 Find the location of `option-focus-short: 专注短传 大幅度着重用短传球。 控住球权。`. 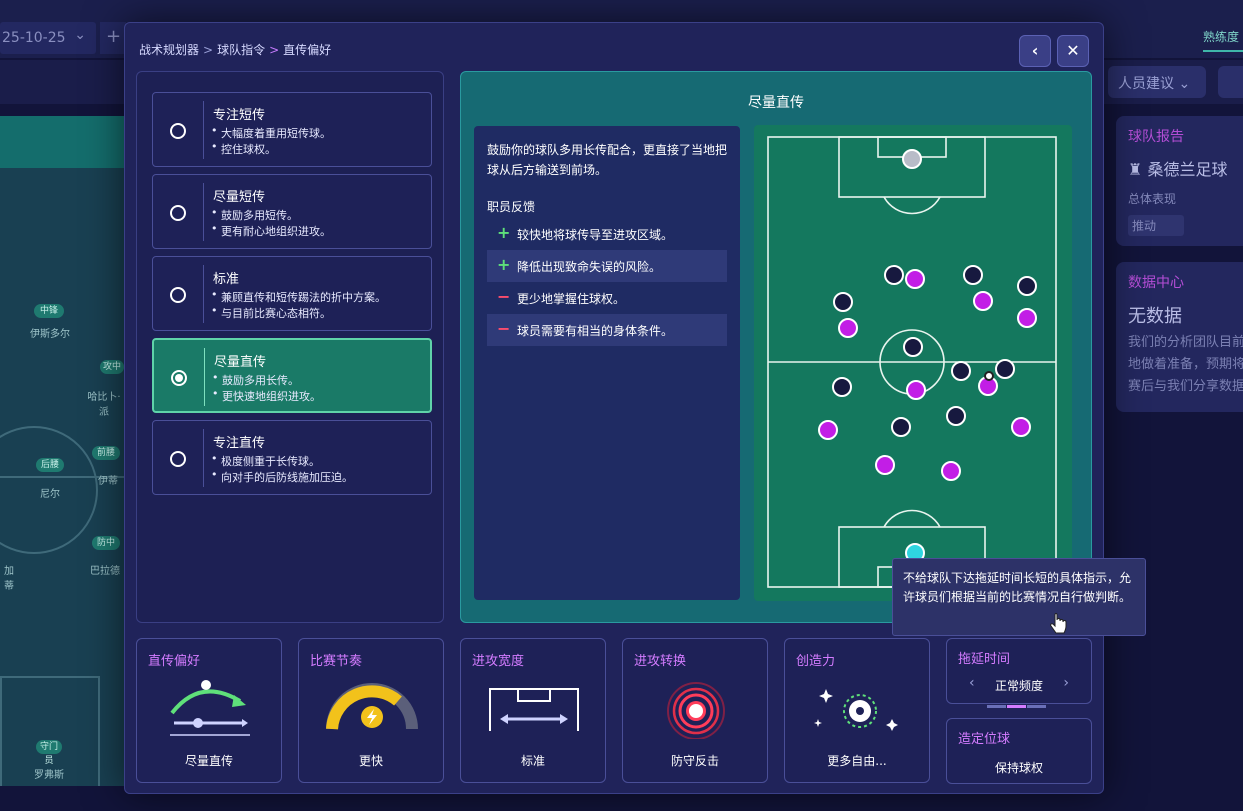

option-focus-short: 专注短传 大幅度着重用短传球。 控住球权。 is located at coordinates (292, 129).